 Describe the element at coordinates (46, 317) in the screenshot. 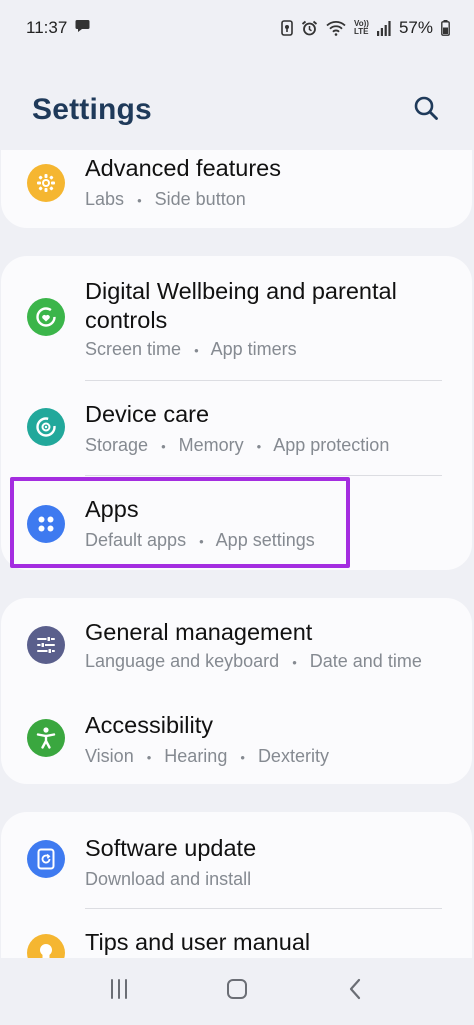

I see `wellbeing-icon` at that location.